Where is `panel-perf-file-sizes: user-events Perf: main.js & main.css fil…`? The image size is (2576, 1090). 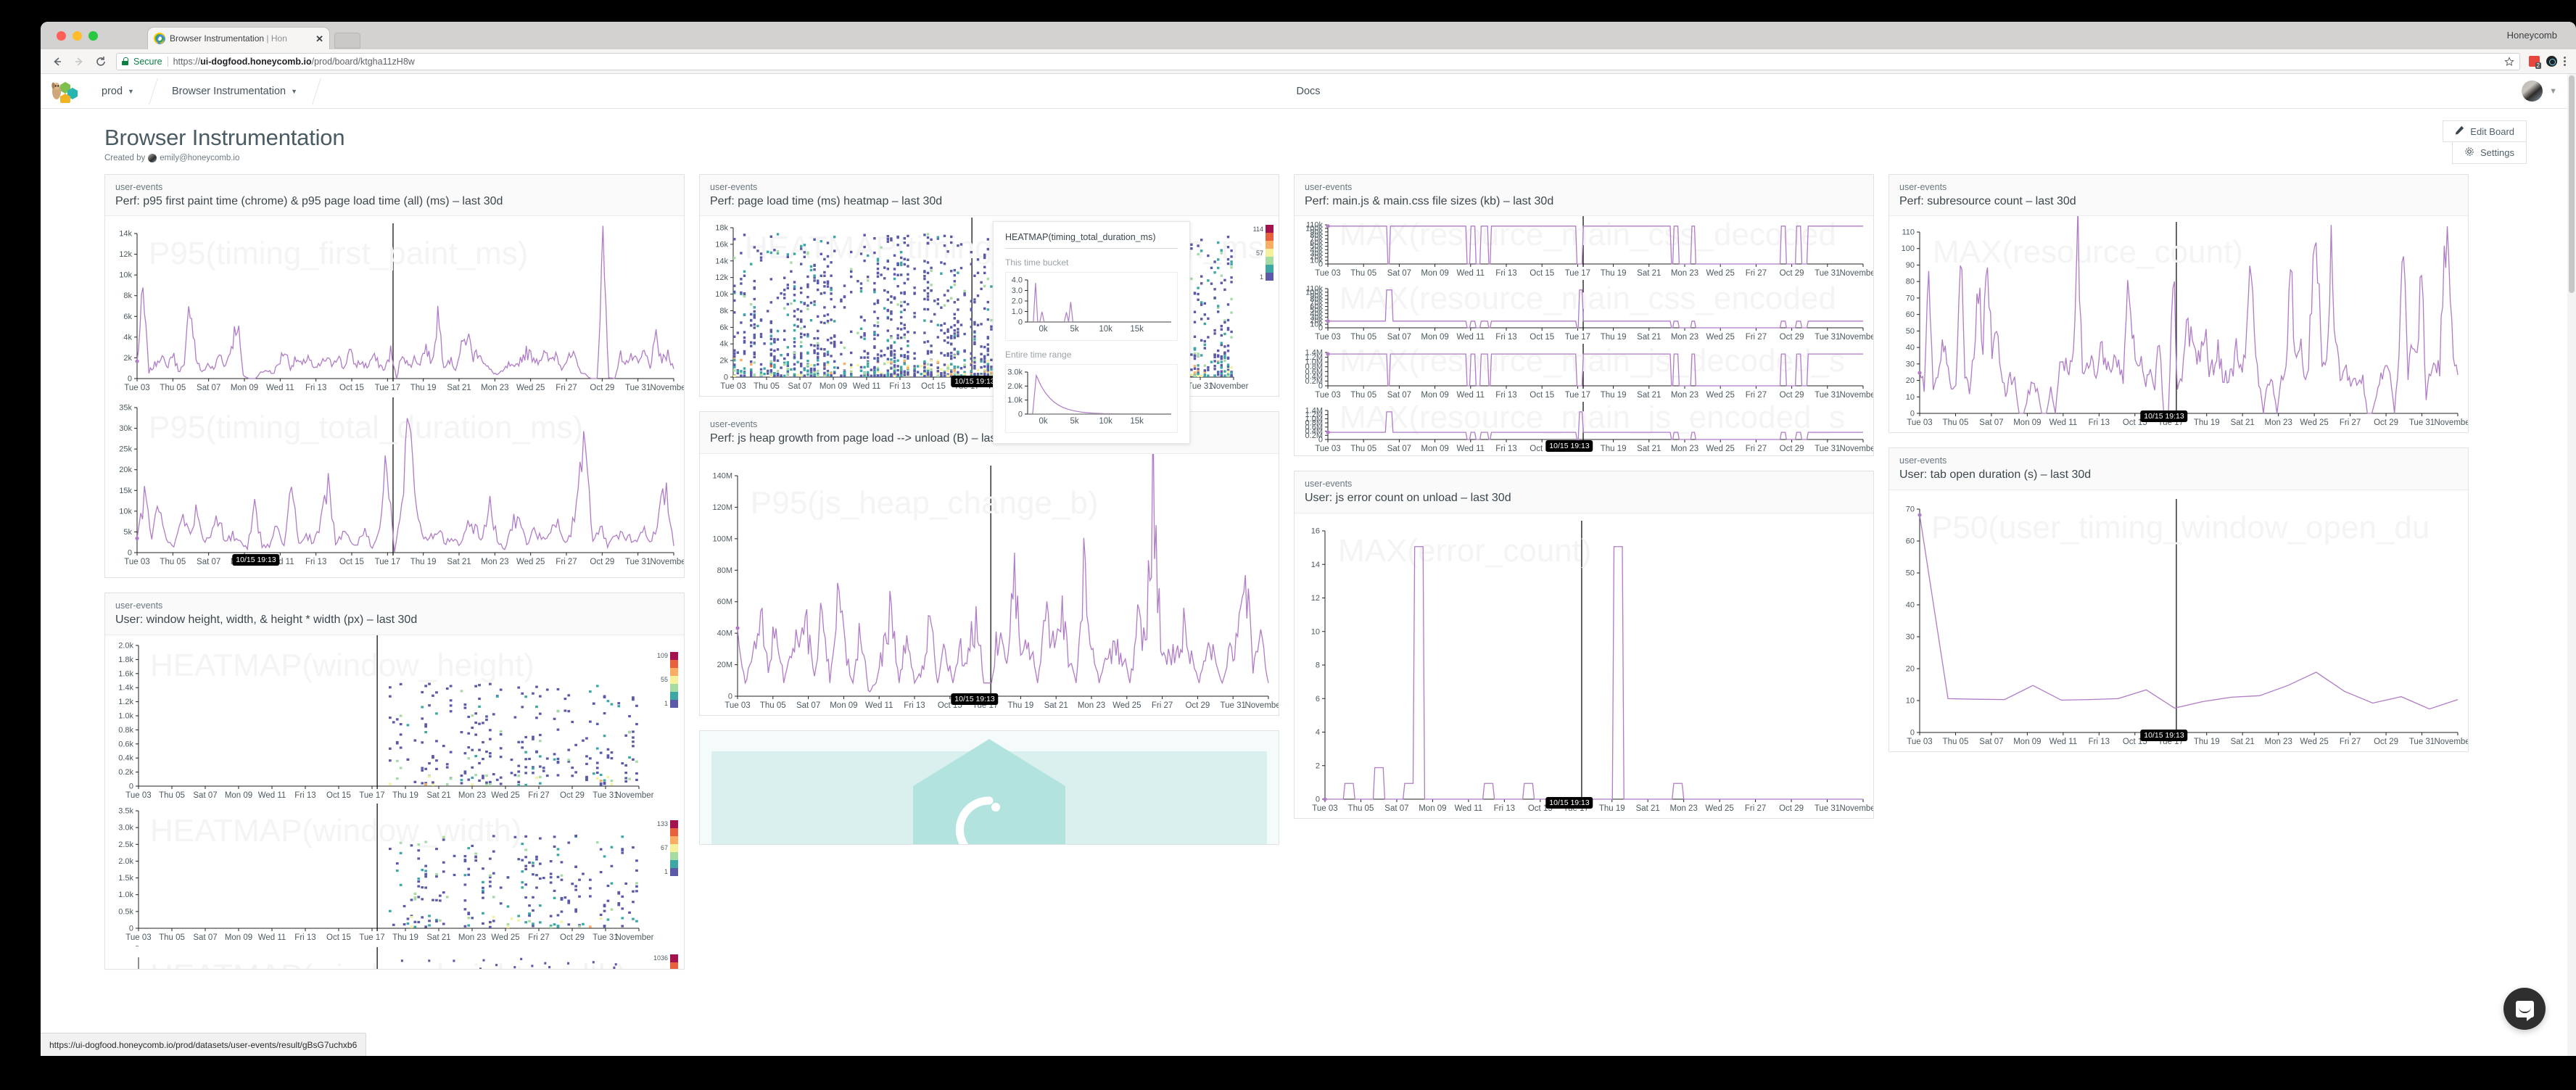
panel-perf-file-sizes: user-events Perf: main.js & main.css fil… is located at coordinates (1584, 315).